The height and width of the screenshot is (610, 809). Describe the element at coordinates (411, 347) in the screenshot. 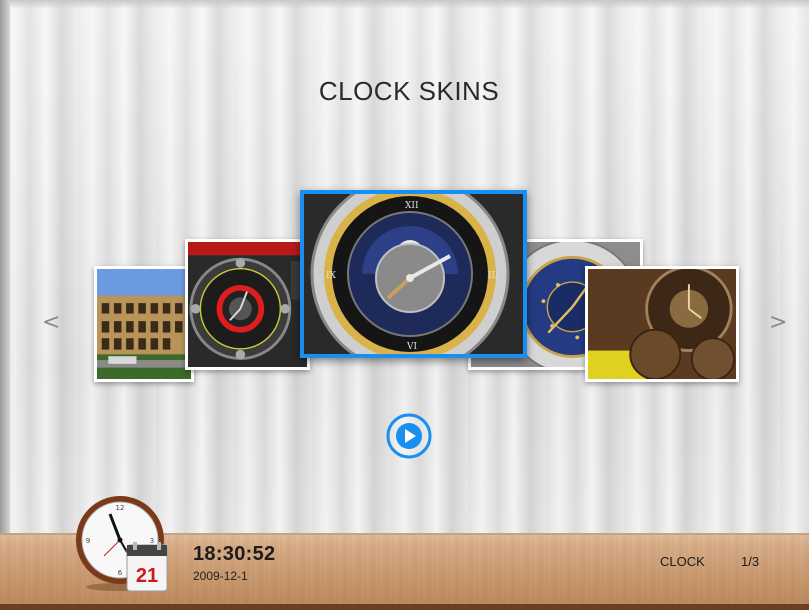

I see `svg-text: VI` at that location.